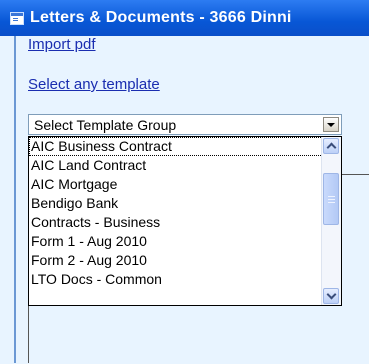 This screenshot has height=364, width=369. Describe the element at coordinates (176, 146) in the screenshot. I see `dropdown-option: AIC Business Contract` at that location.